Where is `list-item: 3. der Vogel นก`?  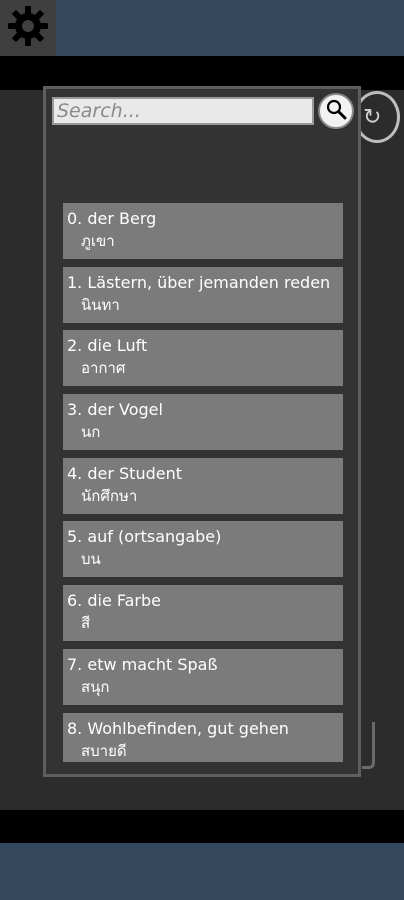
list-item: 3. der Vogel นก is located at coordinates (203, 422).